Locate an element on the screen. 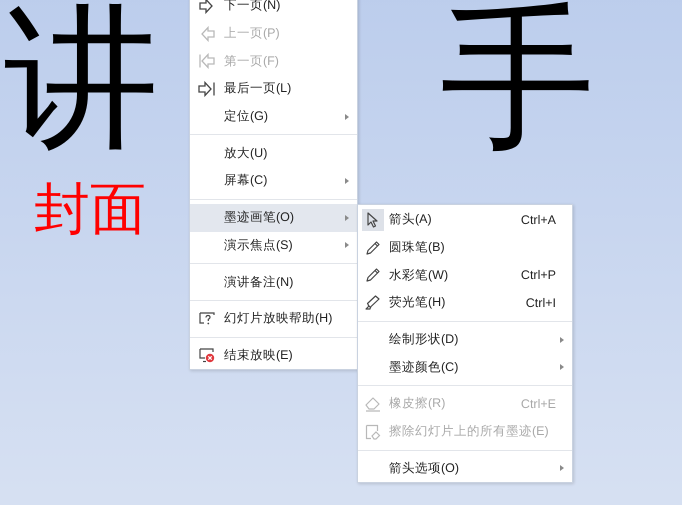  menu-item: 圆珠笔(B) is located at coordinates (465, 248).